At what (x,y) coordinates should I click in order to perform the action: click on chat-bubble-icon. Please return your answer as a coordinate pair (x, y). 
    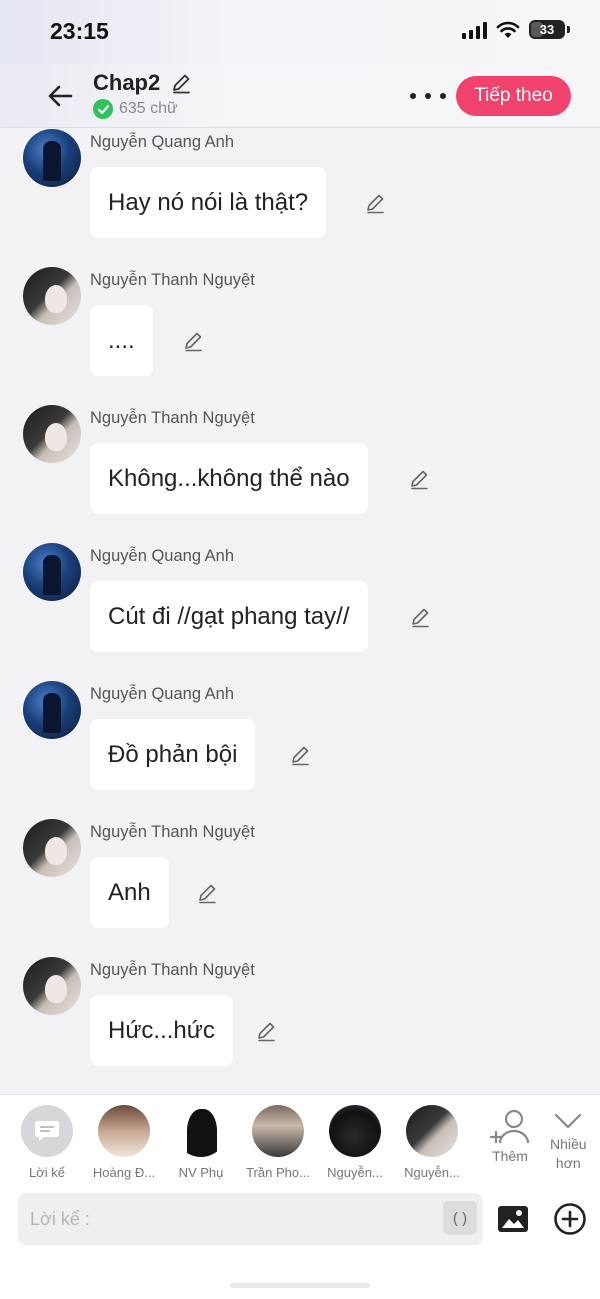
    Looking at the image, I should click on (47, 1131).